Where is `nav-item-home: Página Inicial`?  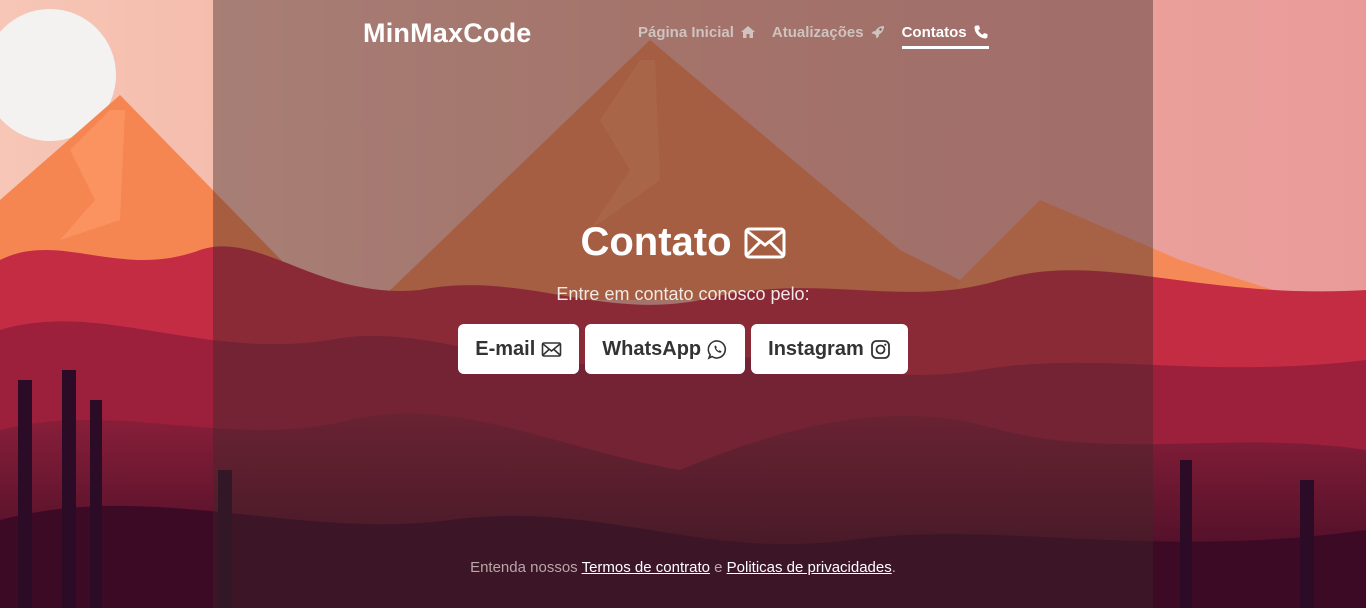 nav-item-home: Página Inicial is located at coordinates (697, 35).